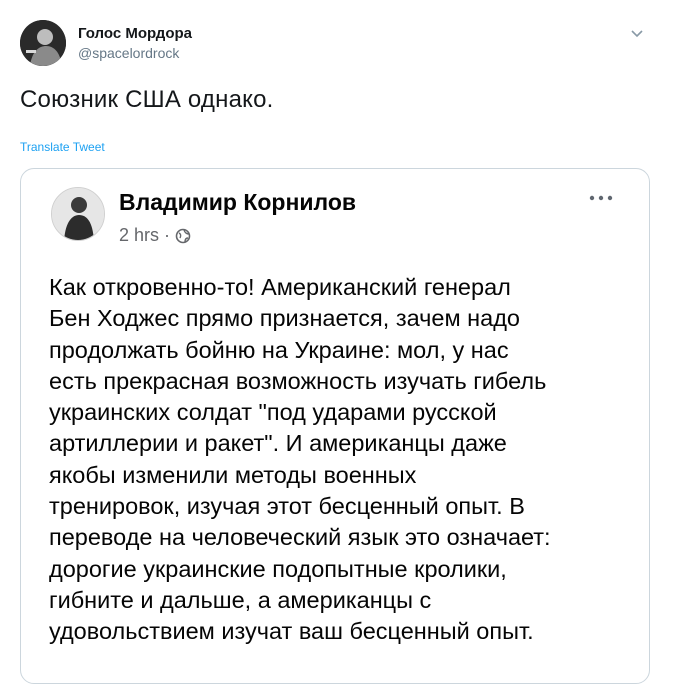 The image size is (676, 692). Describe the element at coordinates (139, 235) in the screenshot. I see `post-time: 2 hrs` at that location.